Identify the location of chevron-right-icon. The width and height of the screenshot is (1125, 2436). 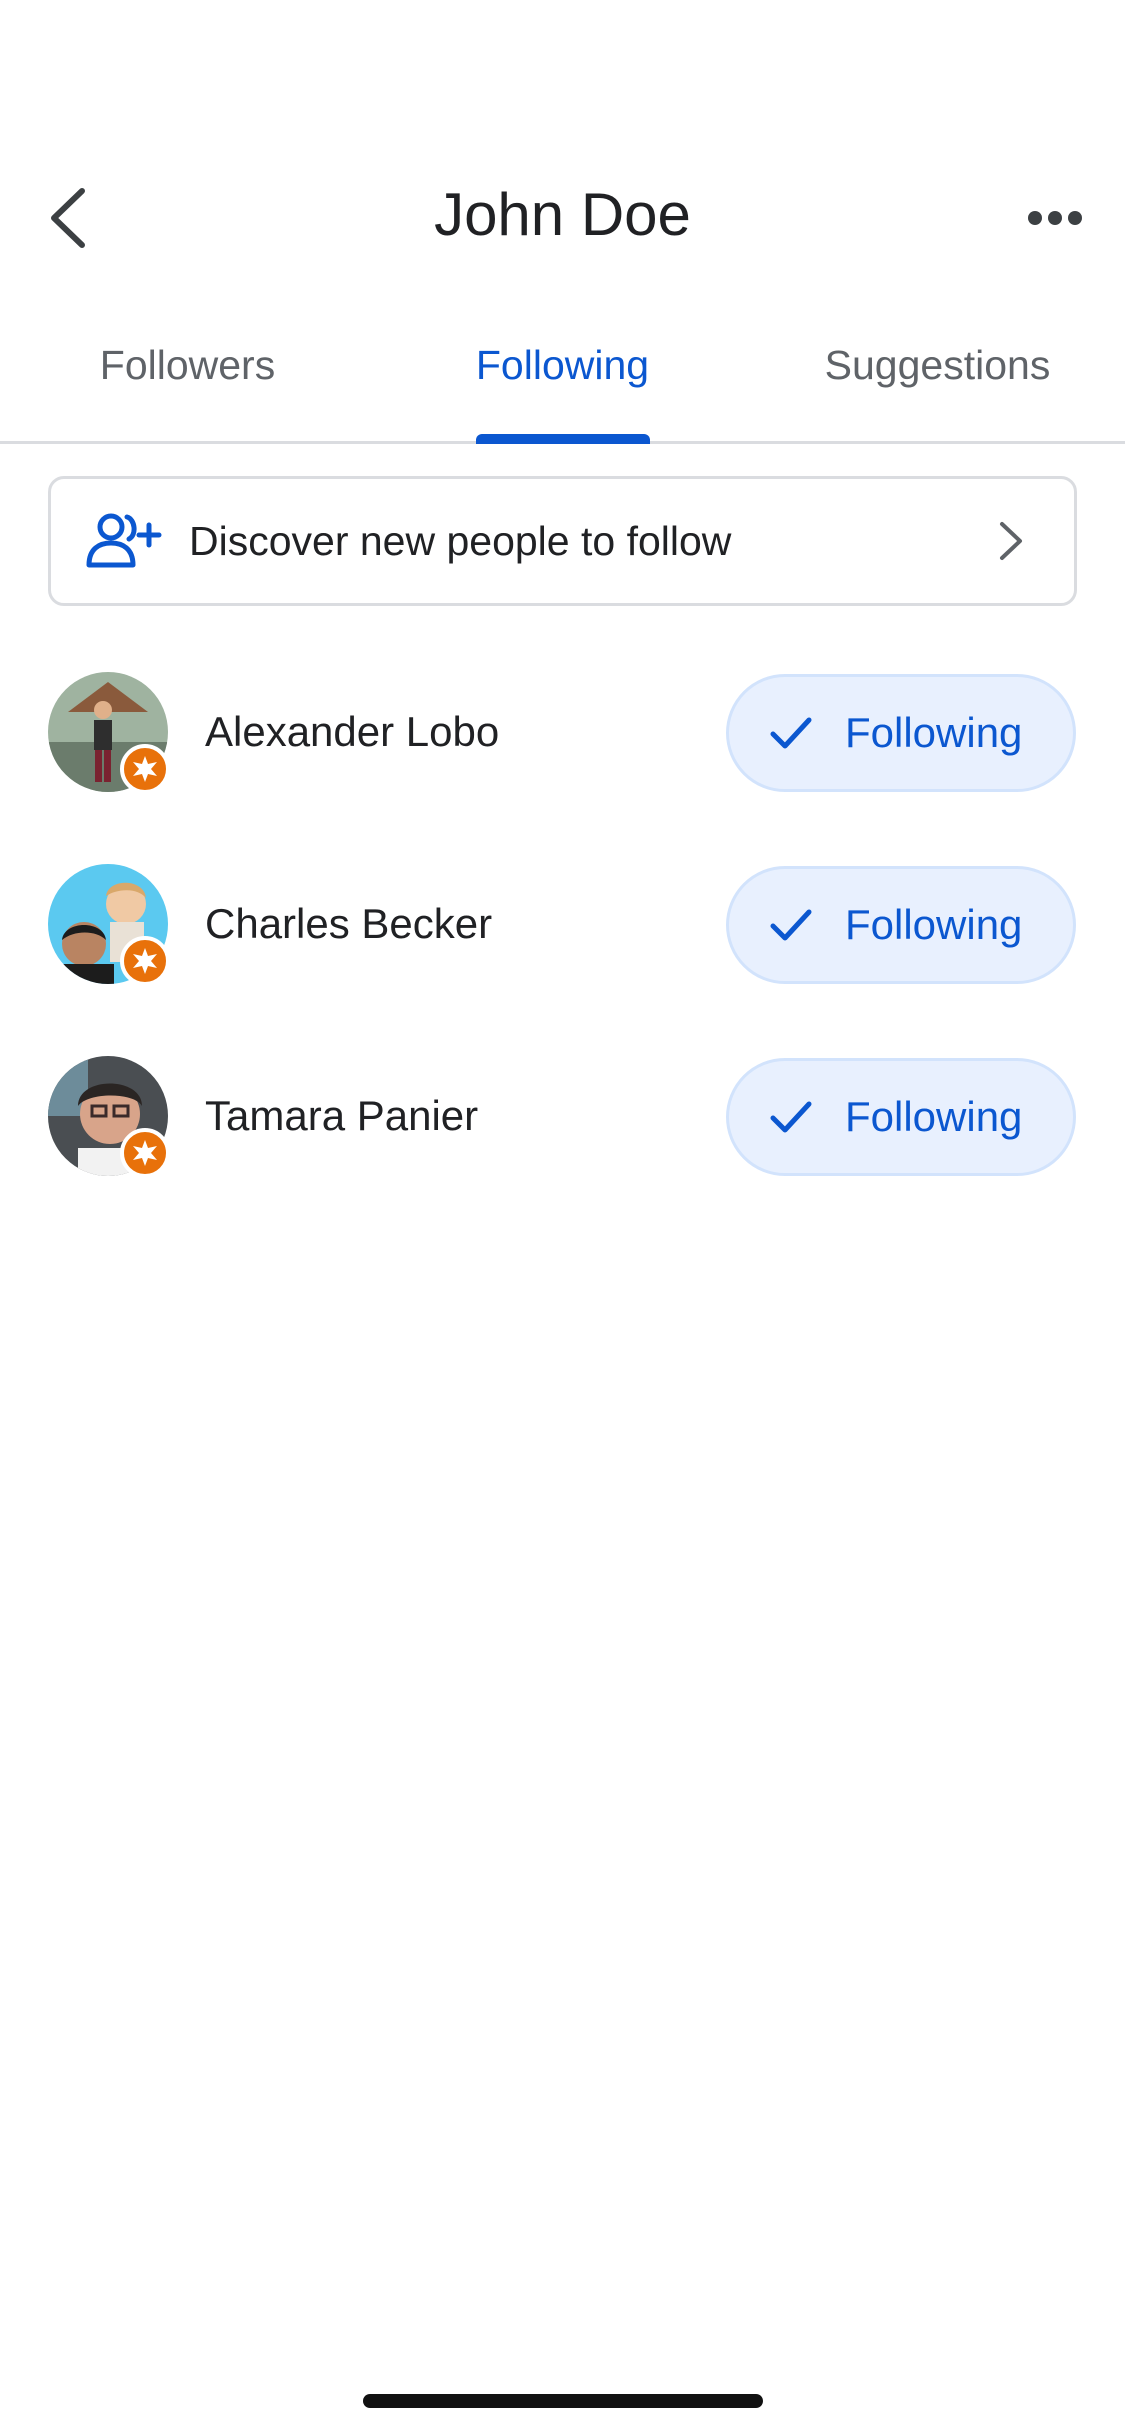
(1011, 541).